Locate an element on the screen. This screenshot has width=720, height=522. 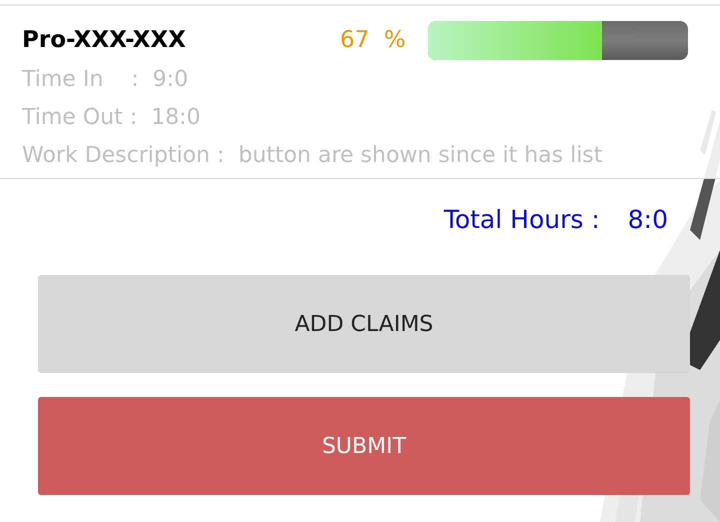
detail-label: Work Description : is located at coordinates (123, 155).